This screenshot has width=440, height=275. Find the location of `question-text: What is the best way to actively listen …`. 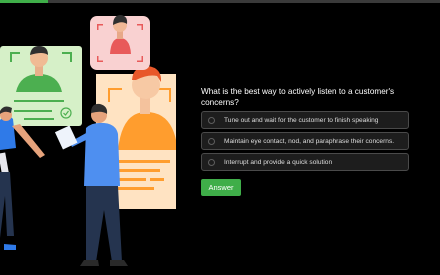

question-text: What is the best way to actively listen … is located at coordinates (298, 97).